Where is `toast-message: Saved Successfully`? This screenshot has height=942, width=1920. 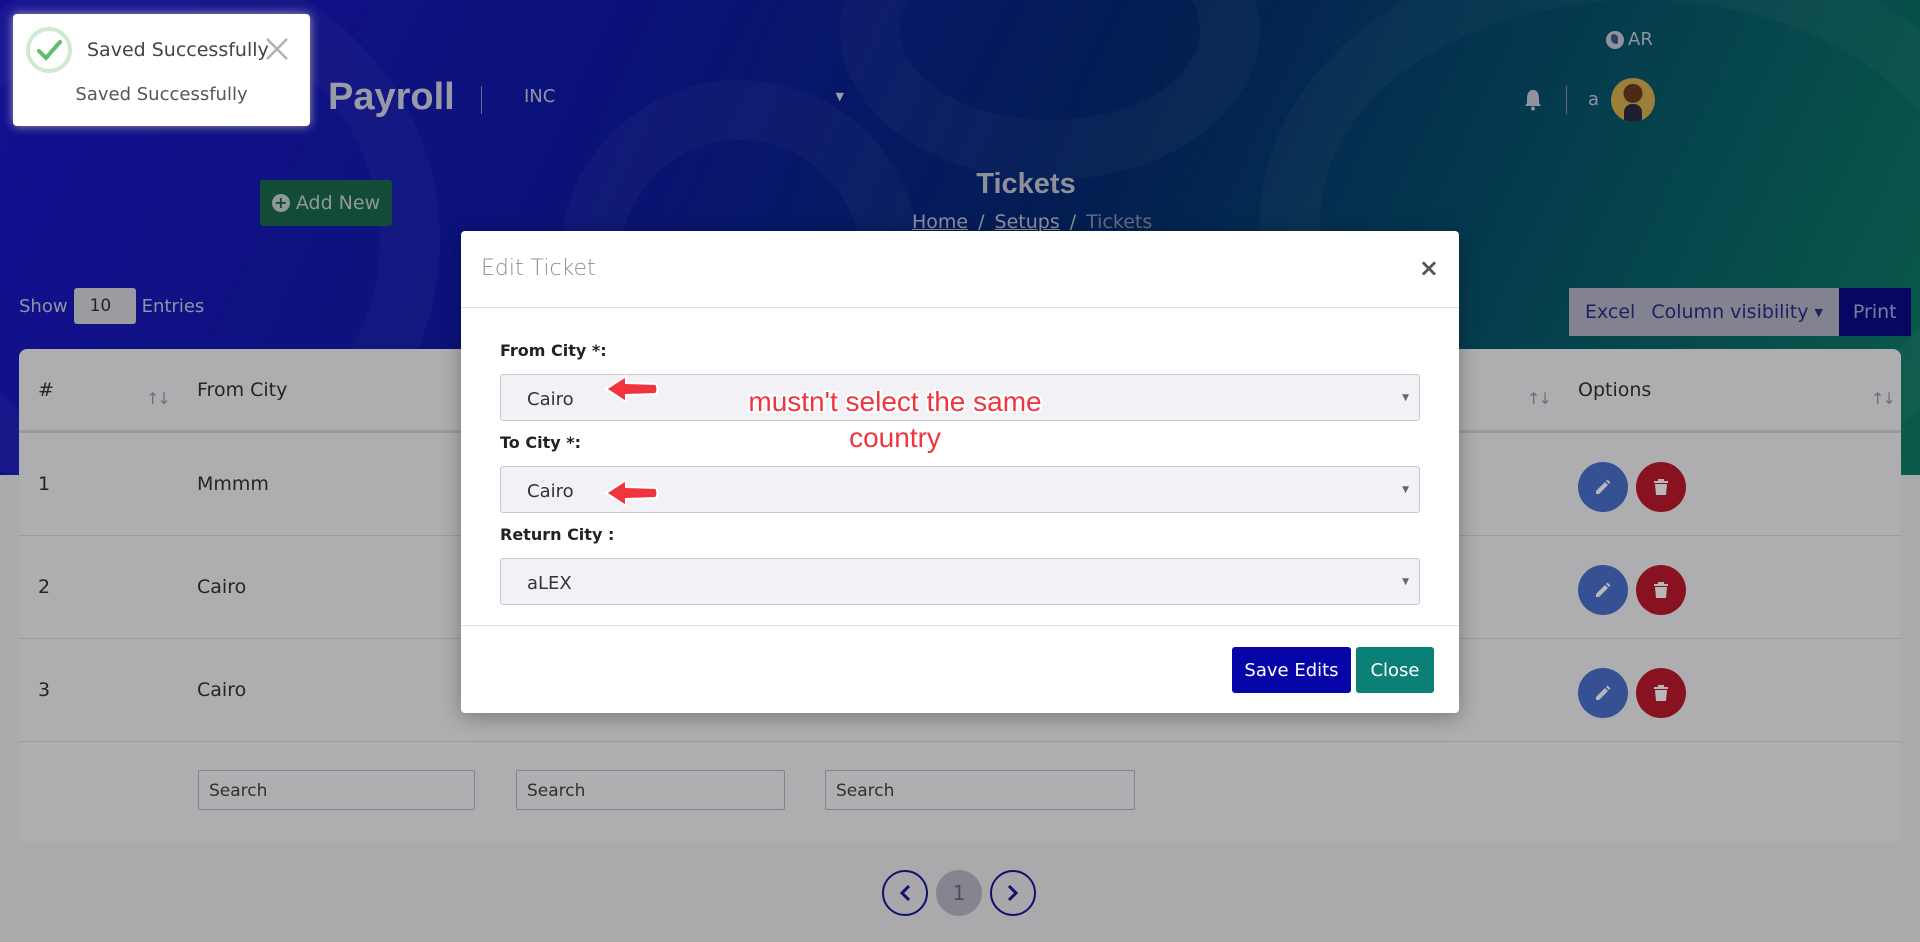
toast-message: Saved Successfully is located at coordinates (161, 94).